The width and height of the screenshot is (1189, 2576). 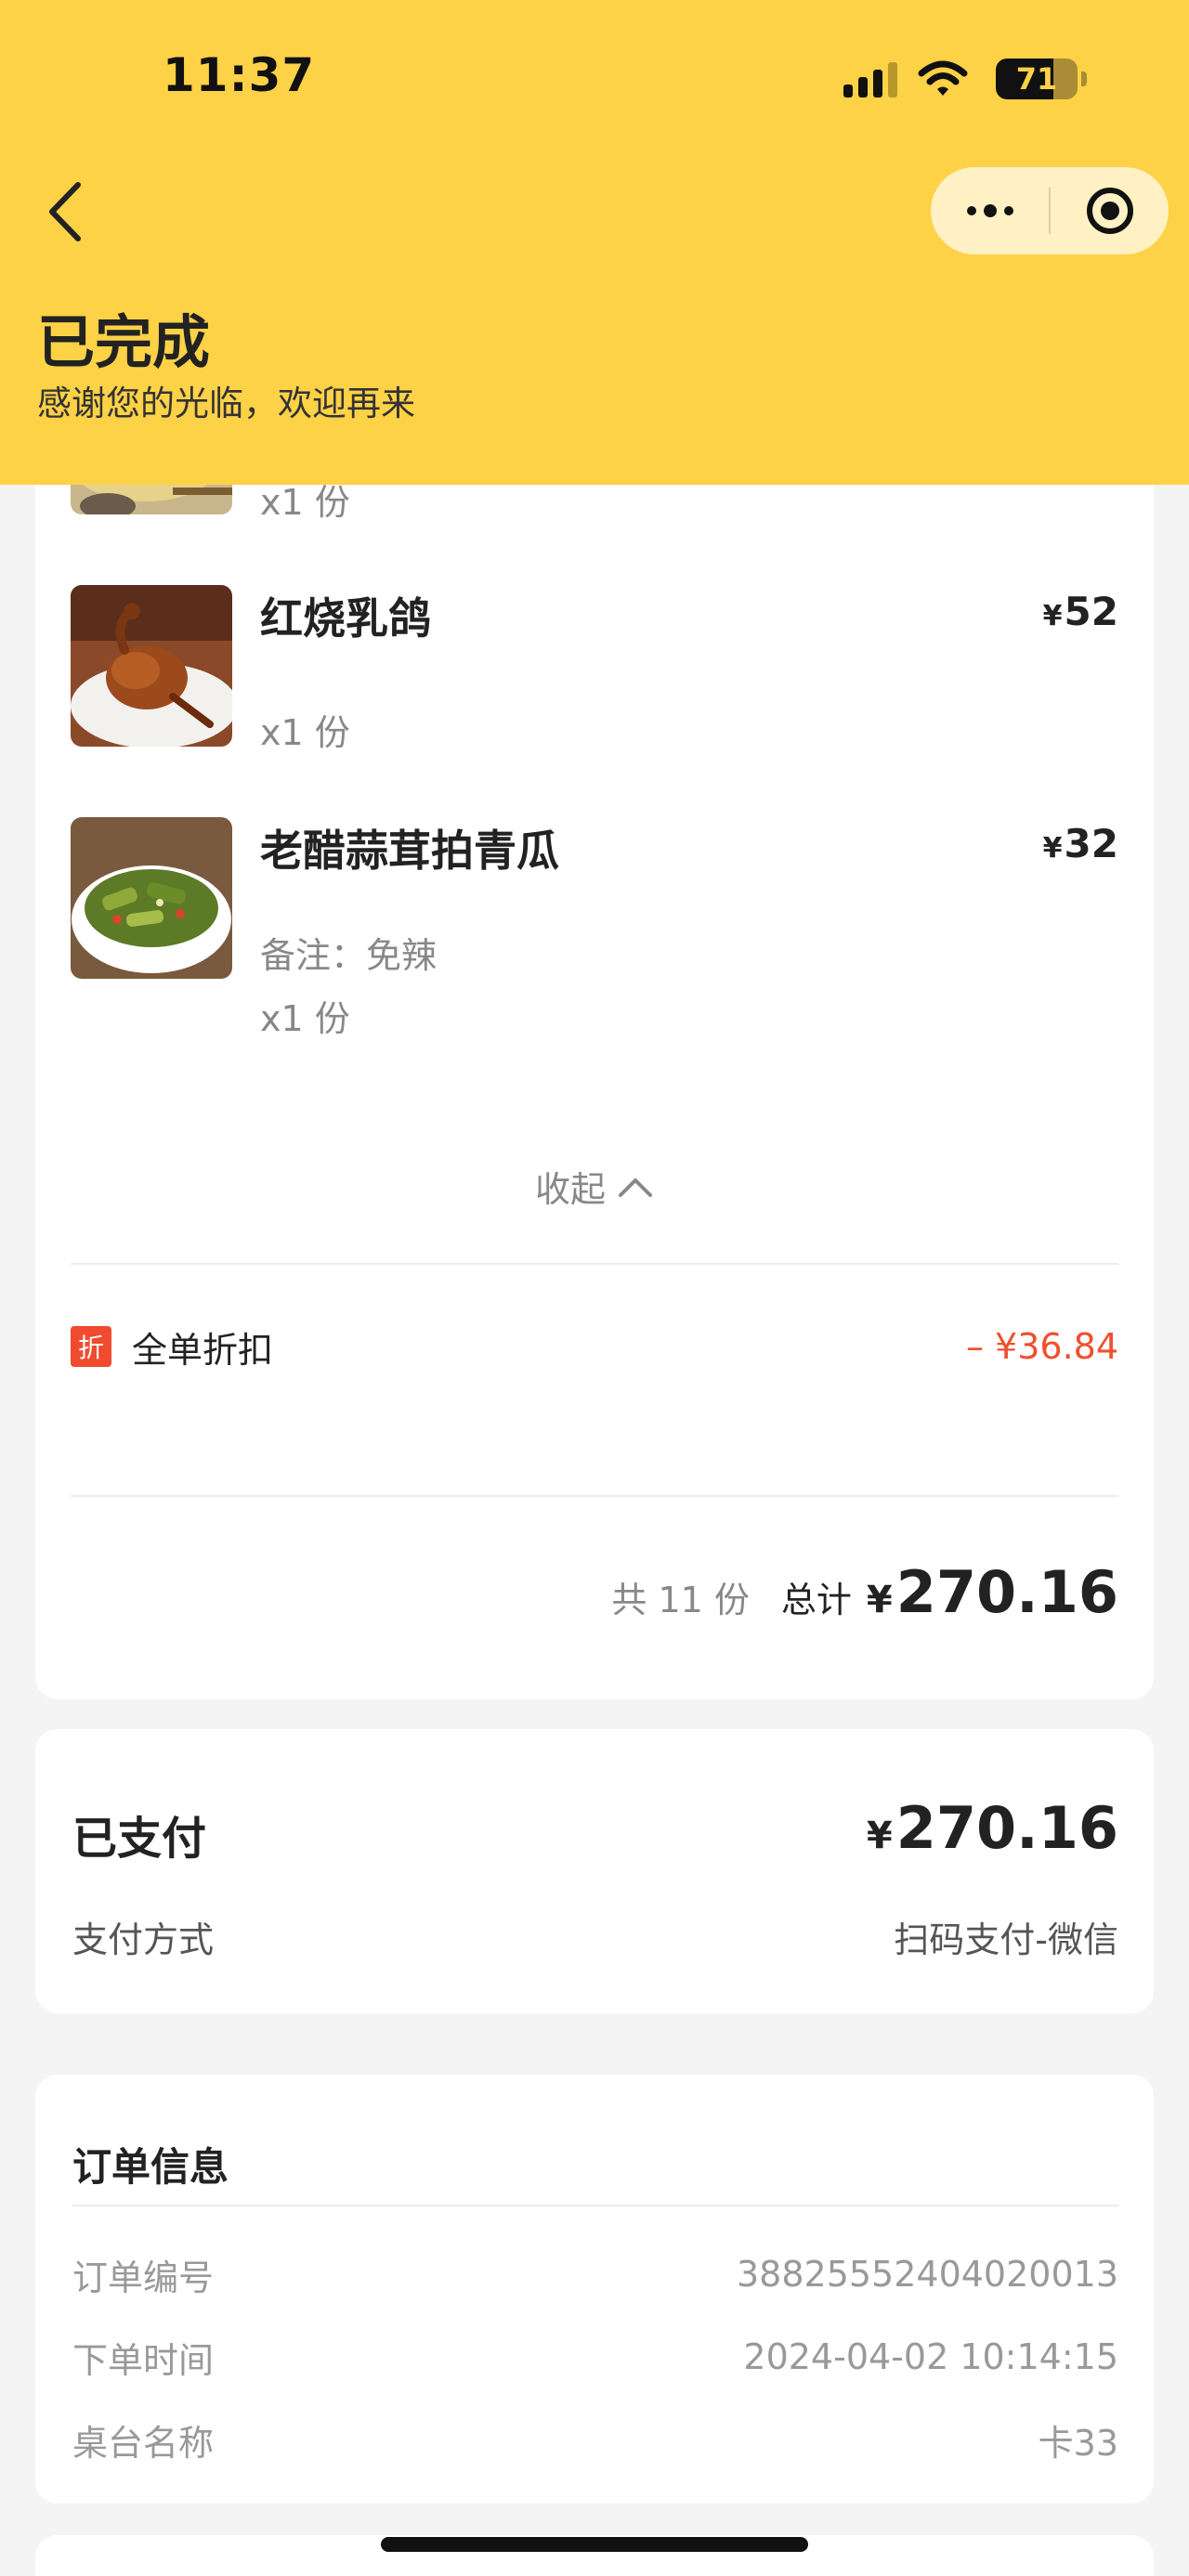 I want to click on discount-tag: 折, so click(x=91, y=1346).